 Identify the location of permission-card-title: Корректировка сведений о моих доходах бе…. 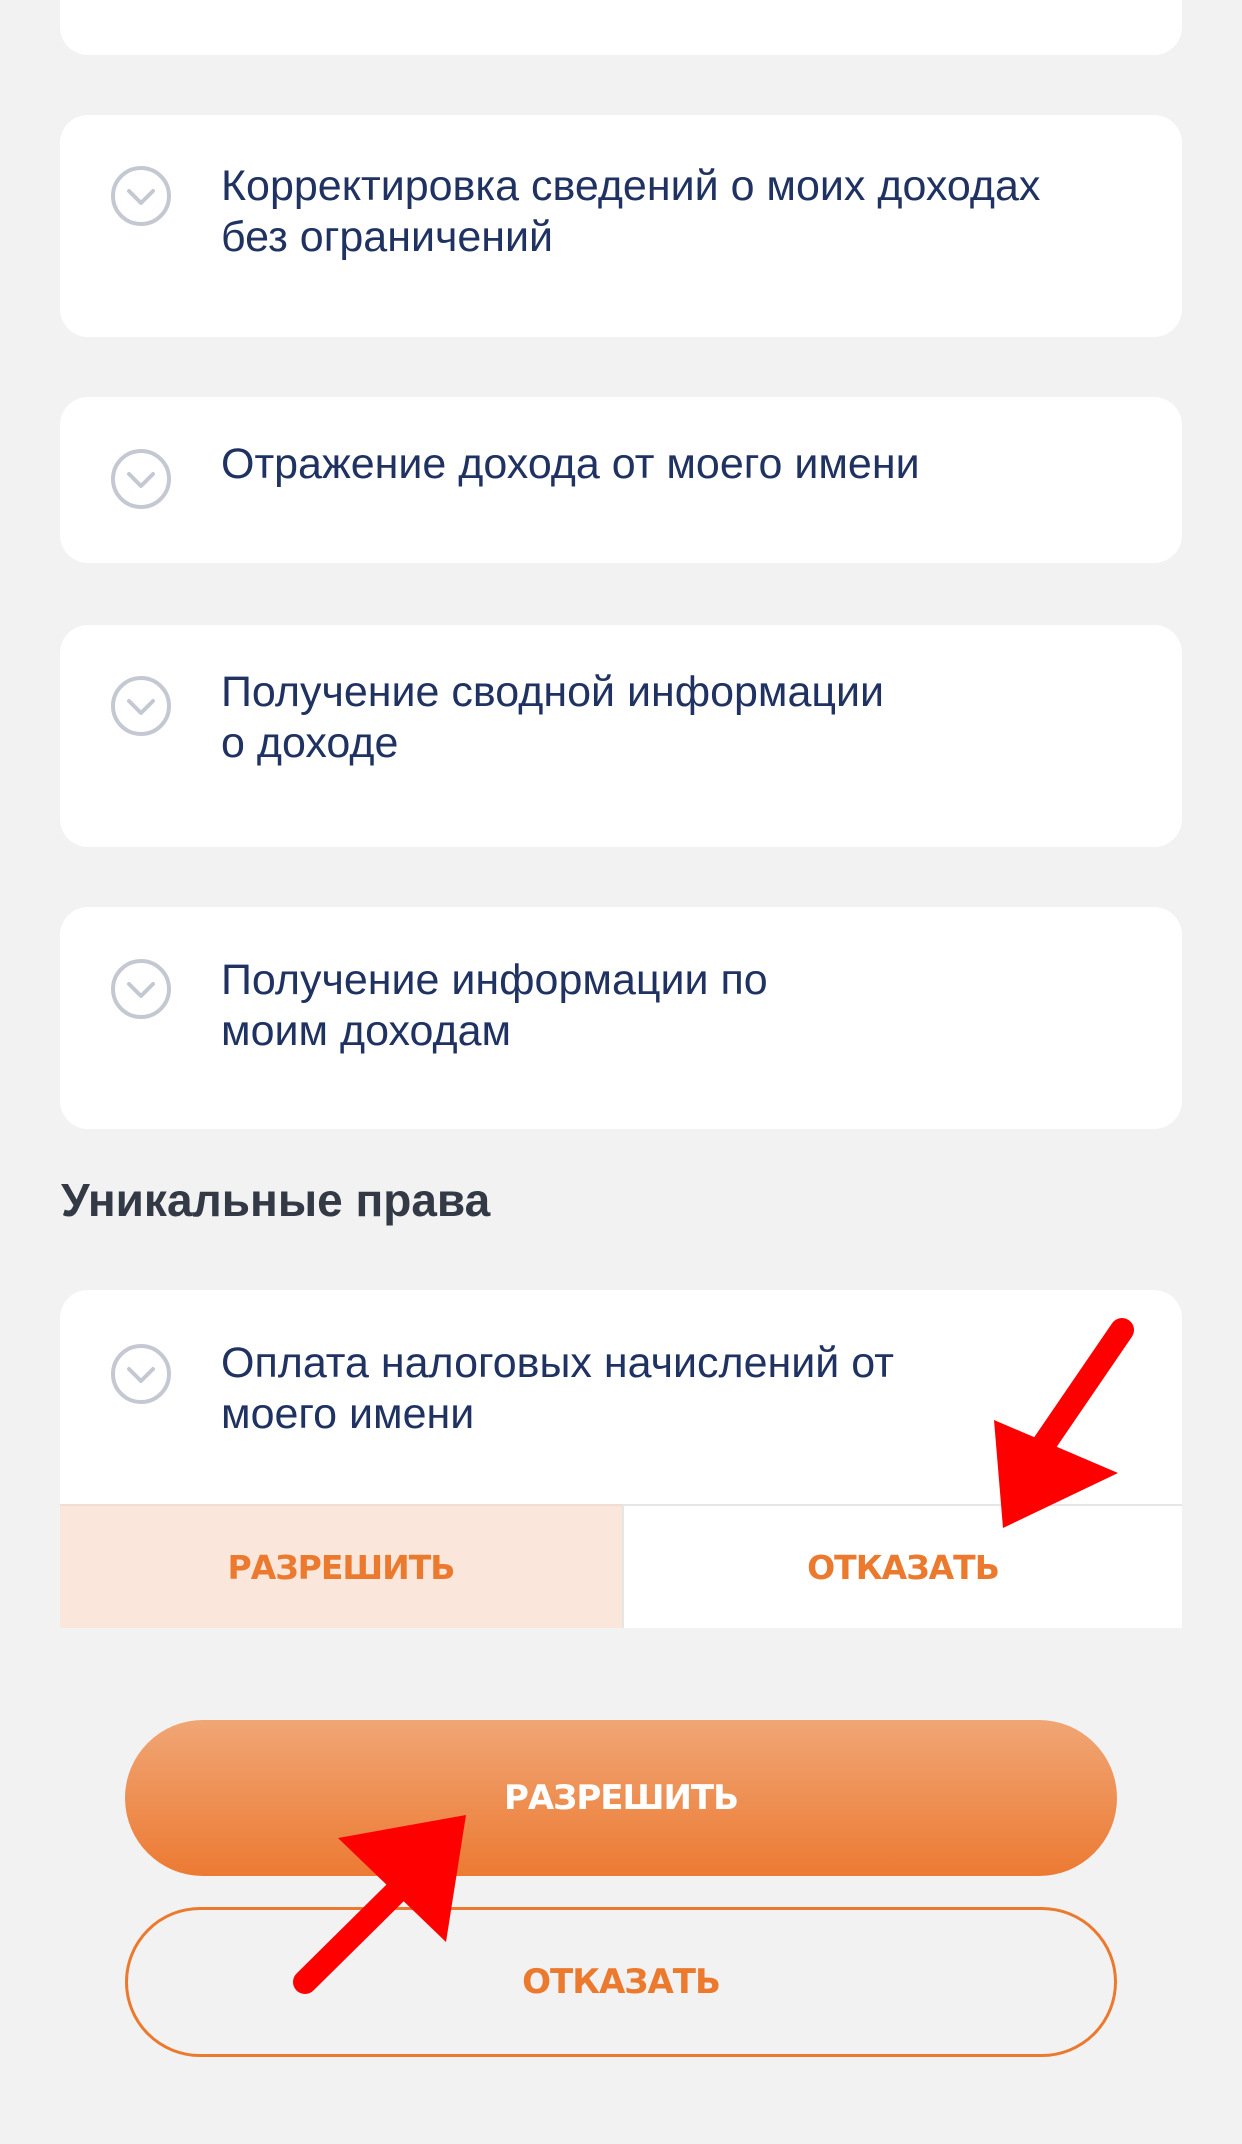
(631, 211).